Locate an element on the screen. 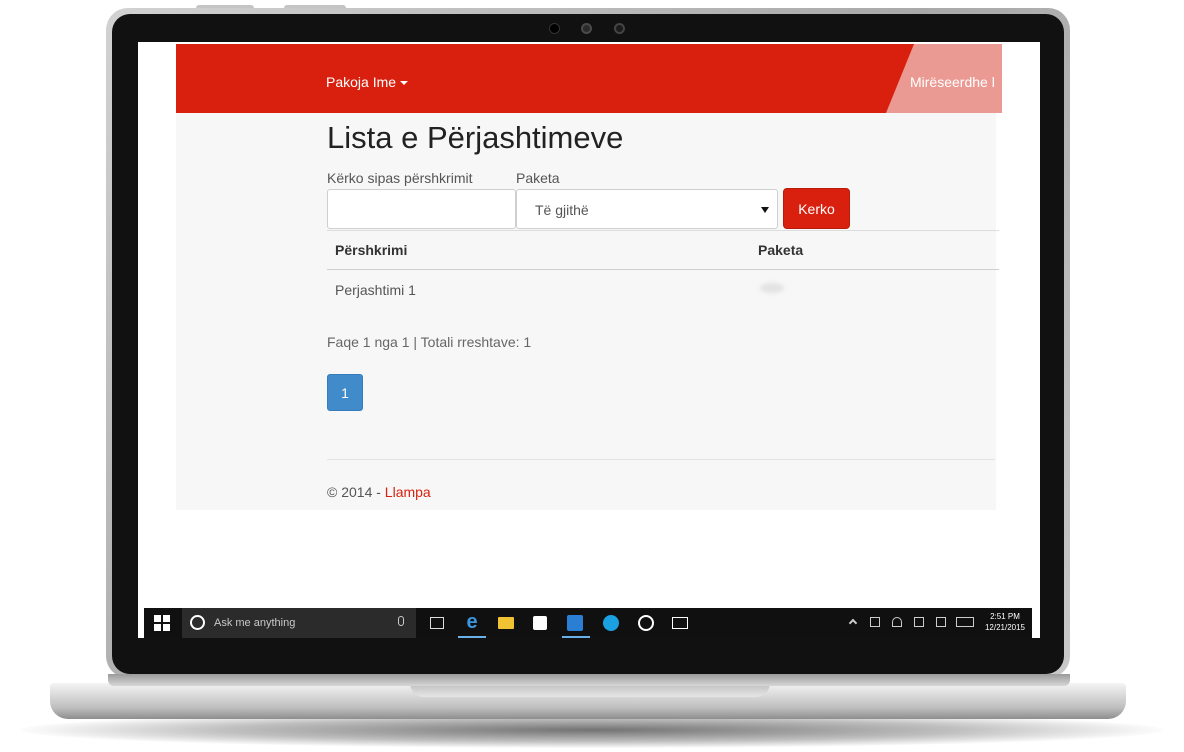 The height and width of the screenshot is (752, 1184). wifi-icon is located at coordinates (897, 622).